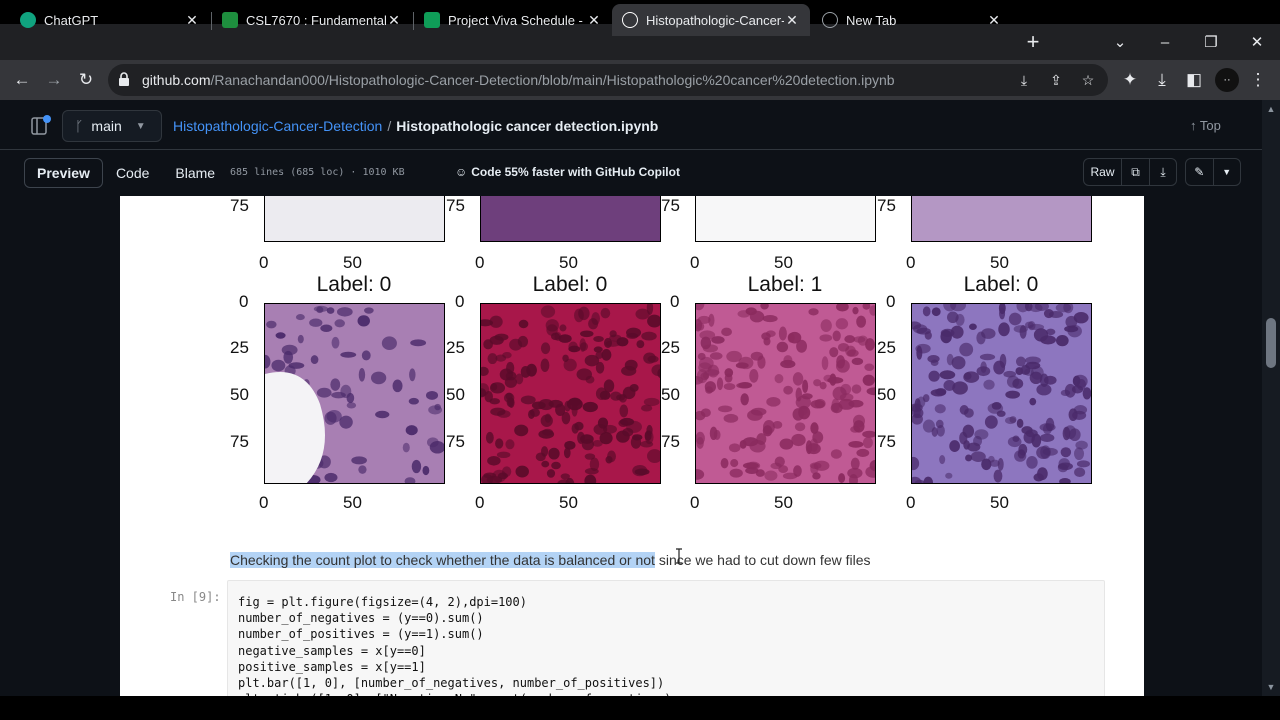  Describe the element at coordinates (1162, 80) in the screenshot. I see `downloads-icon: ⤓` at that location.